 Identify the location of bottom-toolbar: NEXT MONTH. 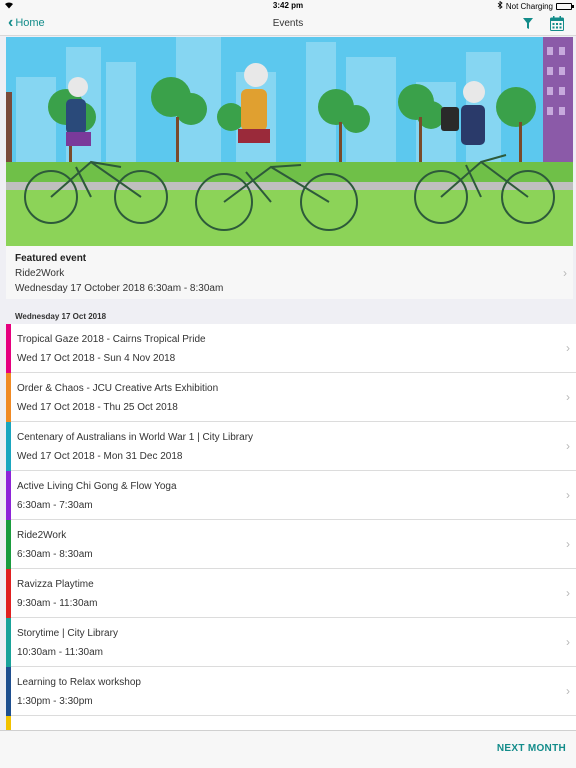
(288, 749).